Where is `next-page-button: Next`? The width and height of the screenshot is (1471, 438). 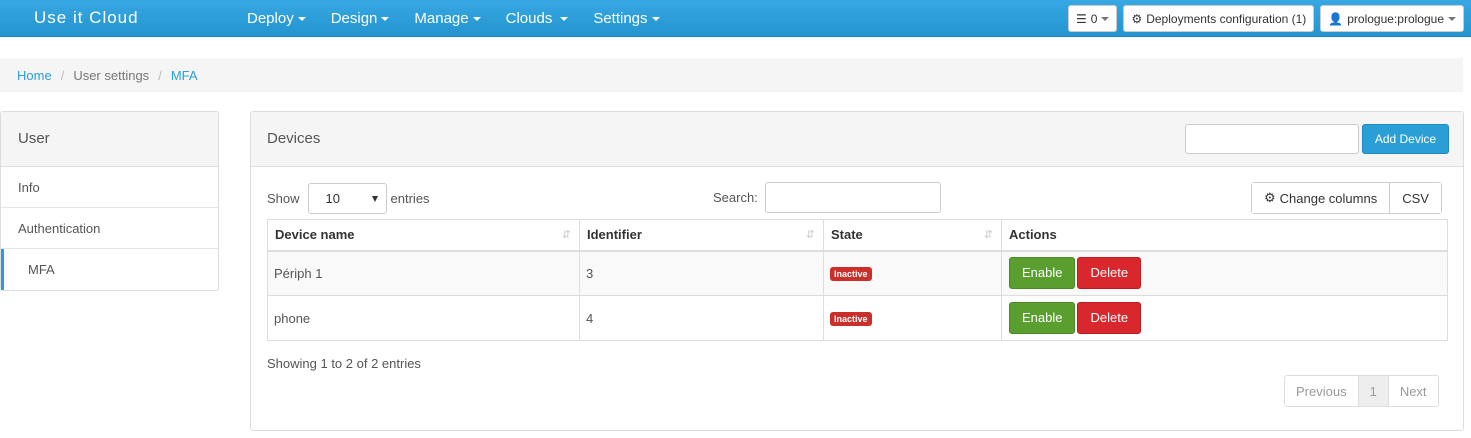
next-page-button: Next is located at coordinates (1412, 391).